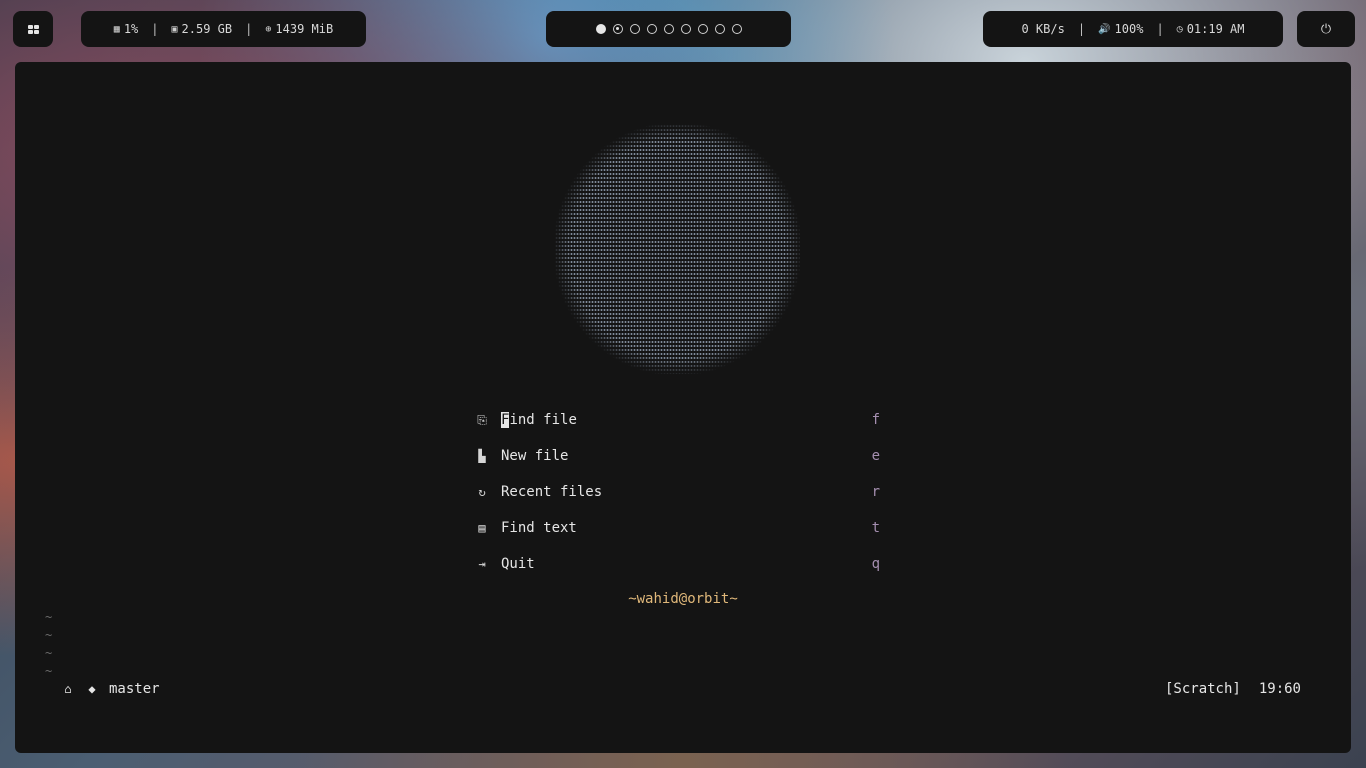 This screenshot has width=1366, height=768. Describe the element at coordinates (134, 689) in the screenshot. I see `git-branch-name: master` at that location.